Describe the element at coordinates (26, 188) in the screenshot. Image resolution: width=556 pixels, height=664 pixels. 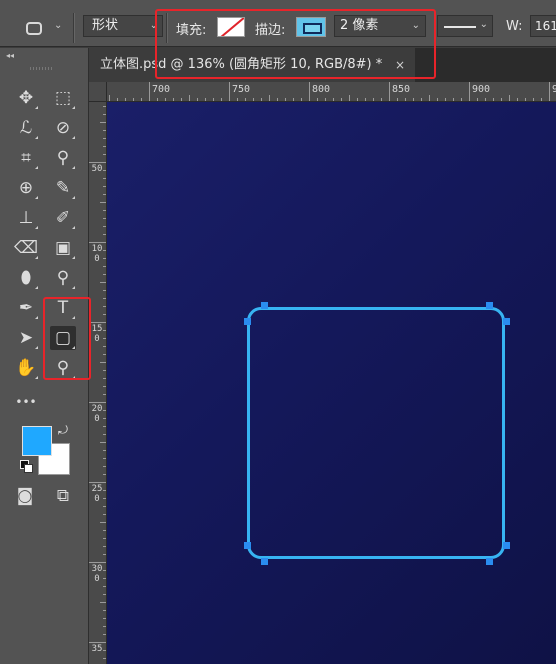
I see `healing-tool-icon: ⊕` at that location.